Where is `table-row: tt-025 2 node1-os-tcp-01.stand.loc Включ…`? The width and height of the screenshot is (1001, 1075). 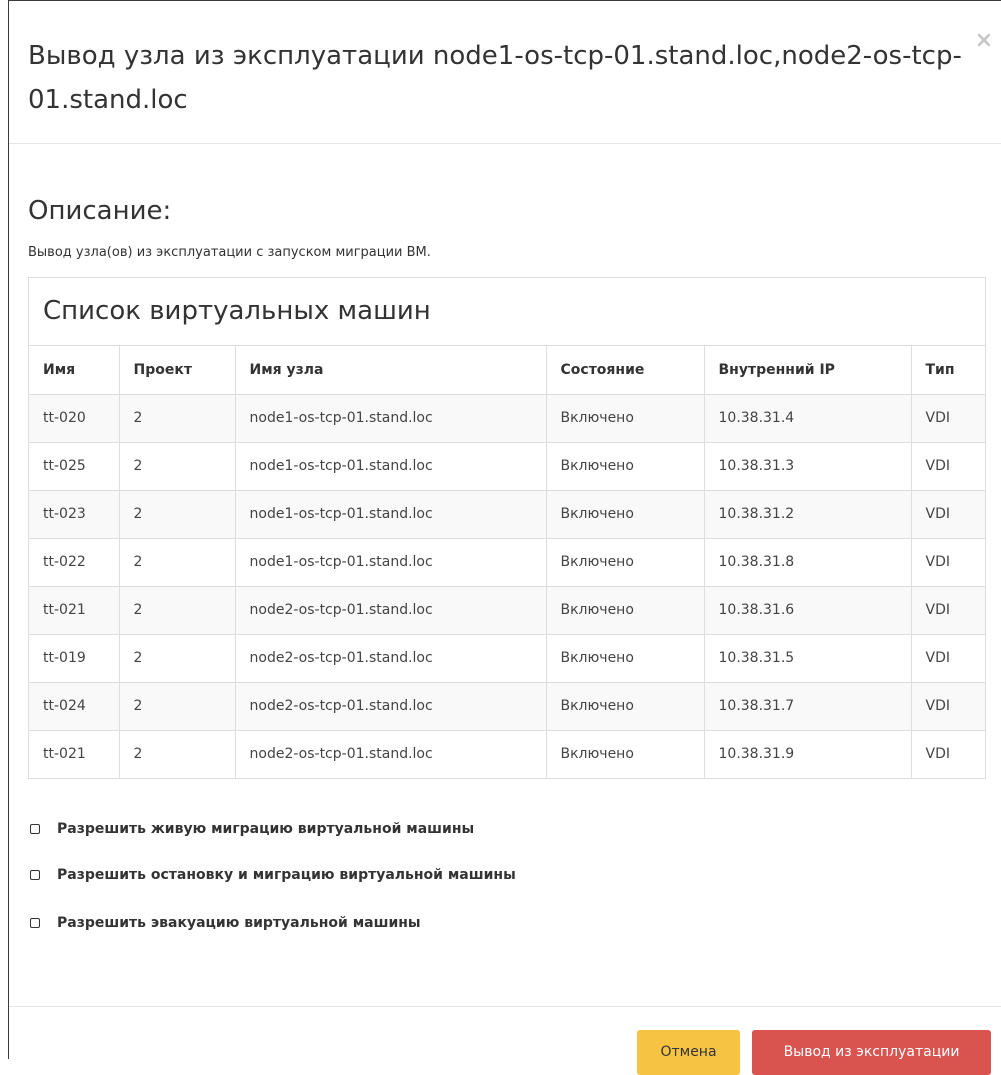
table-row: tt-025 2 node1-os-tcp-01.stand.loc Включ… is located at coordinates (507, 465).